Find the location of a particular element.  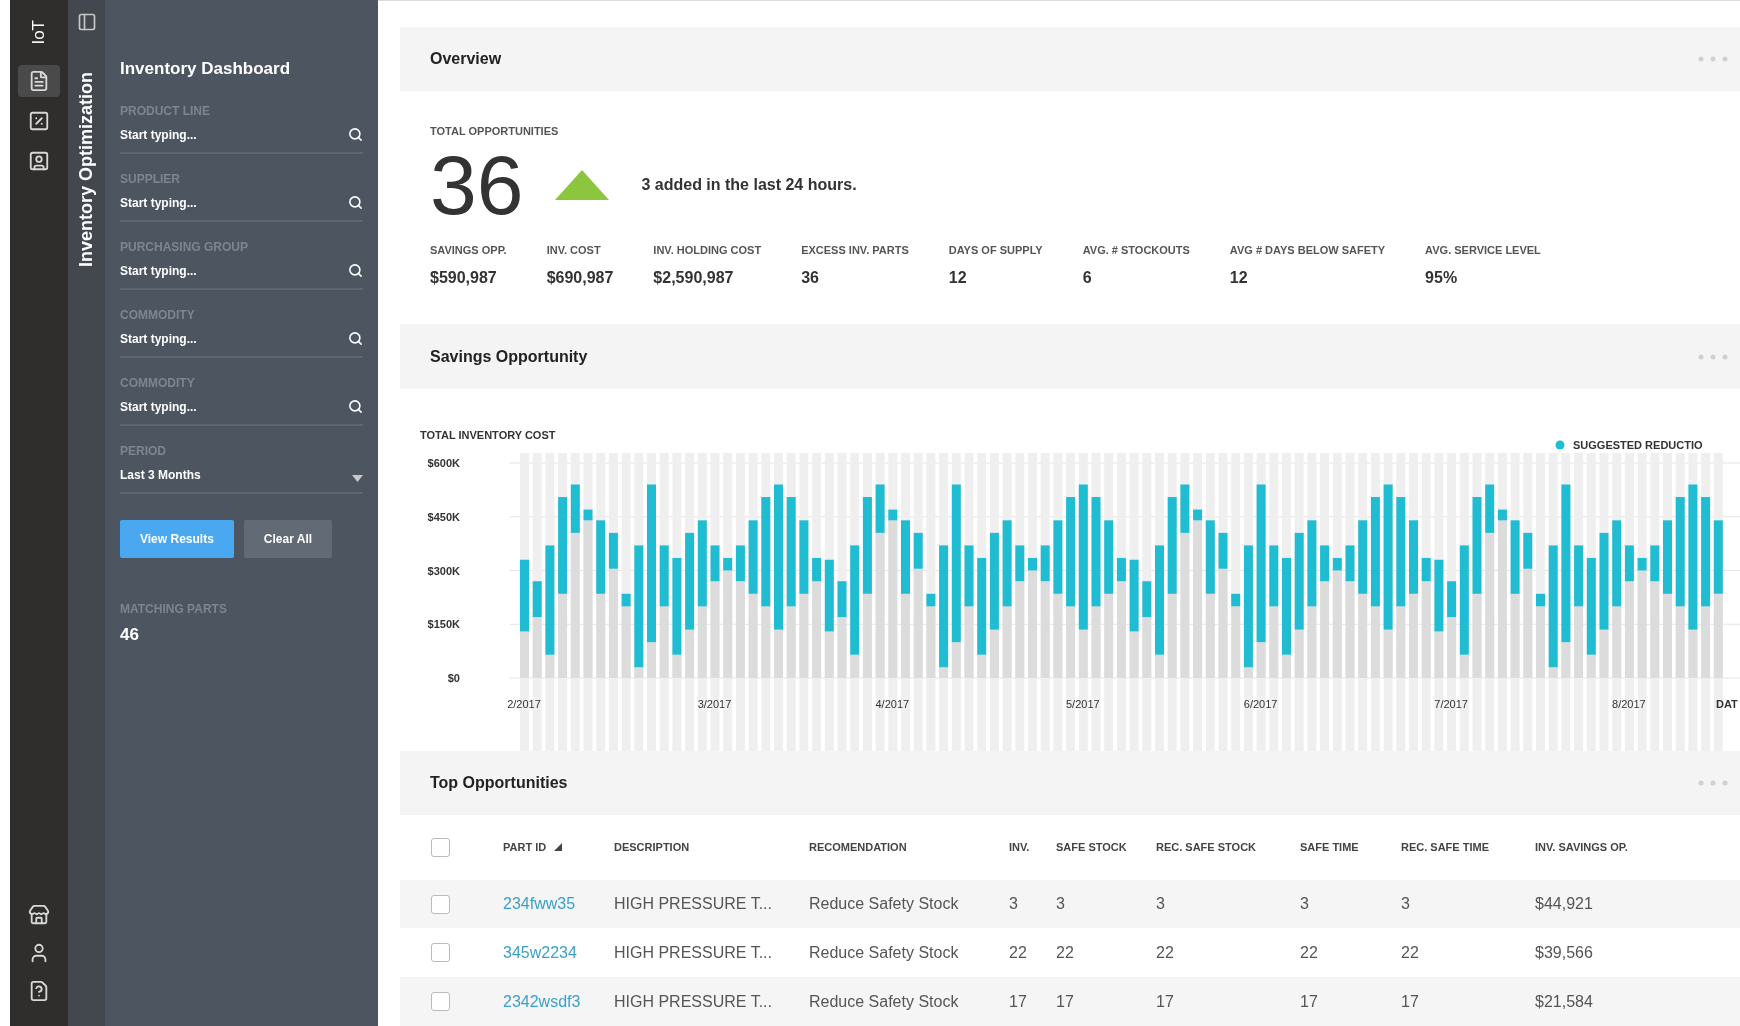

help-icon is located at coordinates (39, 991).